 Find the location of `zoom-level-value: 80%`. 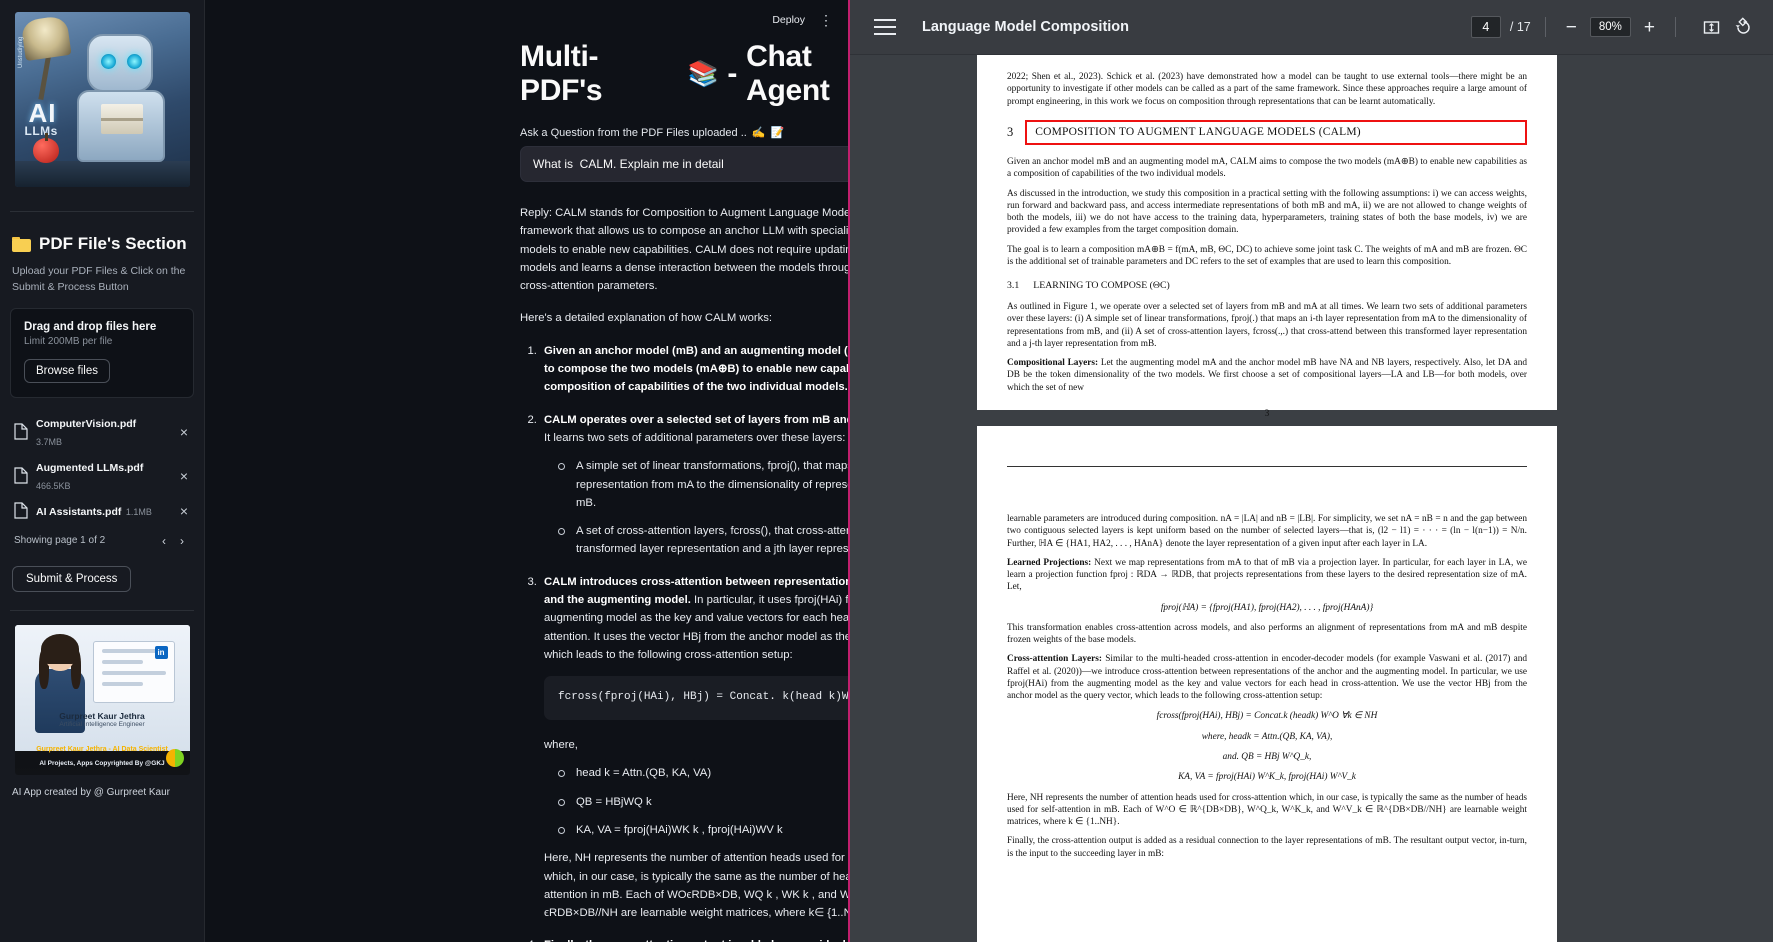

zoom-level-value: 80% is located at coordinates (1610, 27).